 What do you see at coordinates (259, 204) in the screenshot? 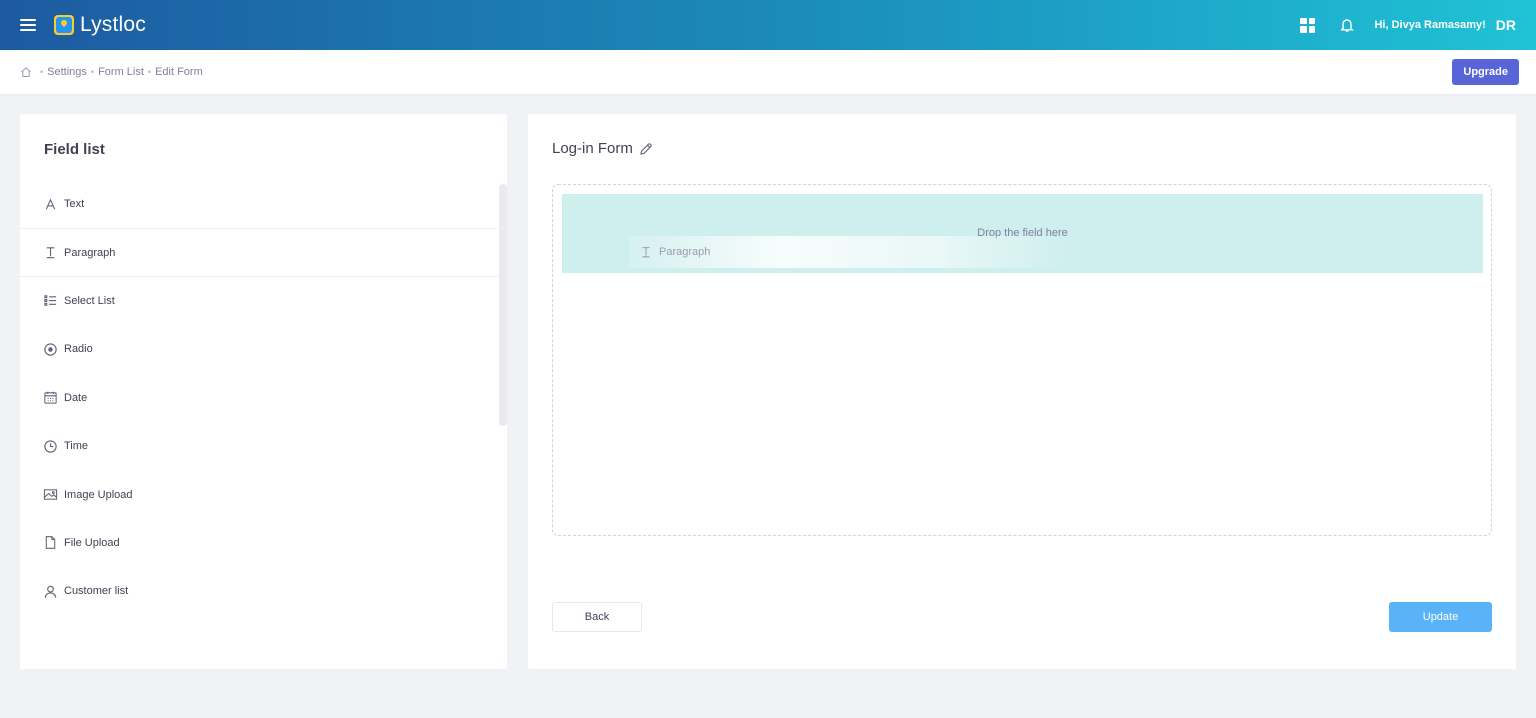
I see `field-item-text: Text` at bounding box center [259, 204].